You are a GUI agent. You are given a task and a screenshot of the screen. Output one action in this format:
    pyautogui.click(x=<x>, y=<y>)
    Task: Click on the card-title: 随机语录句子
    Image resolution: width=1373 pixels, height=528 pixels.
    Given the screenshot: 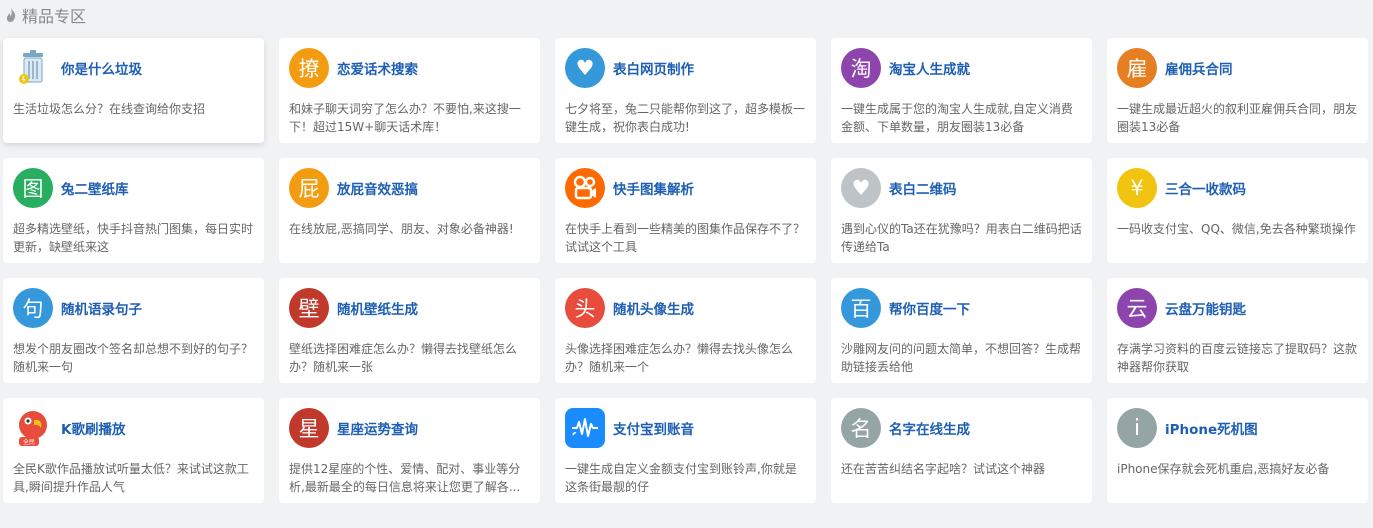 What is the action you would take?
    pyautogui.click(x=101, y=310)
    